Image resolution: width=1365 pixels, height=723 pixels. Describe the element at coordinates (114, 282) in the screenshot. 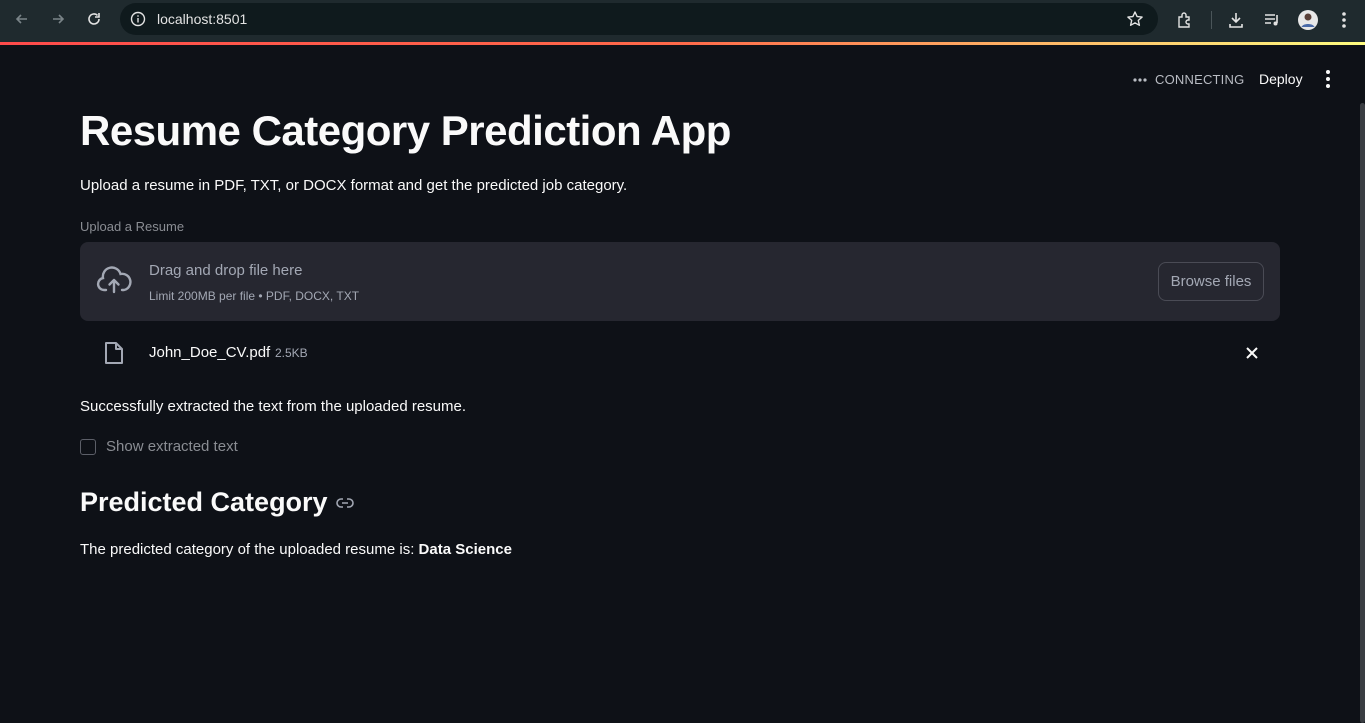

I see `cloud-upload-icon` at that location.